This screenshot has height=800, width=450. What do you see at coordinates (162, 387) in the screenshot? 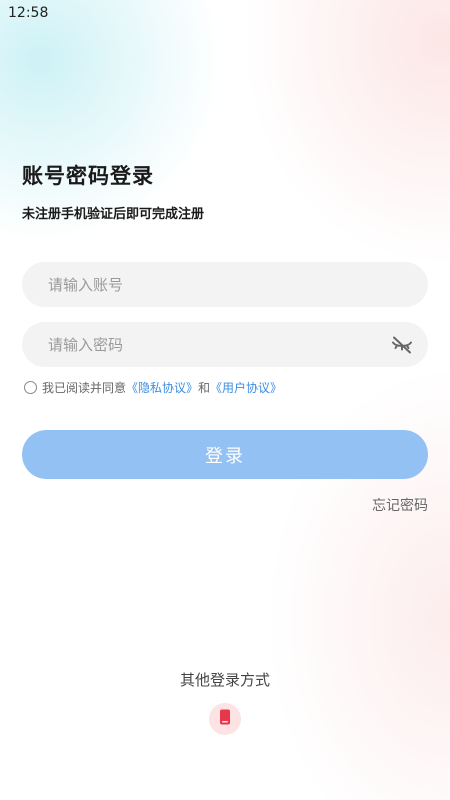
I see `privacy-policy-link: 《隐私协议》` at bounding box center [162, 387].